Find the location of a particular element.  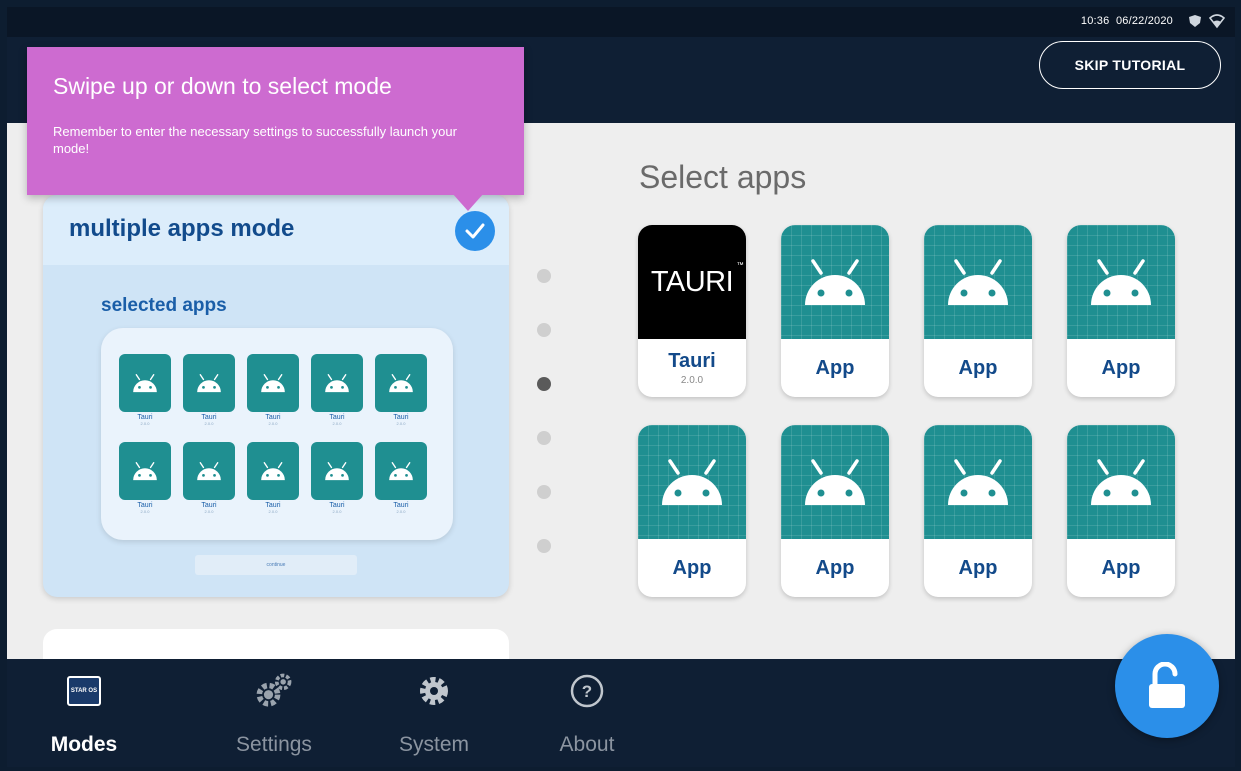

gears-icon is located at coordinates (274, 691).